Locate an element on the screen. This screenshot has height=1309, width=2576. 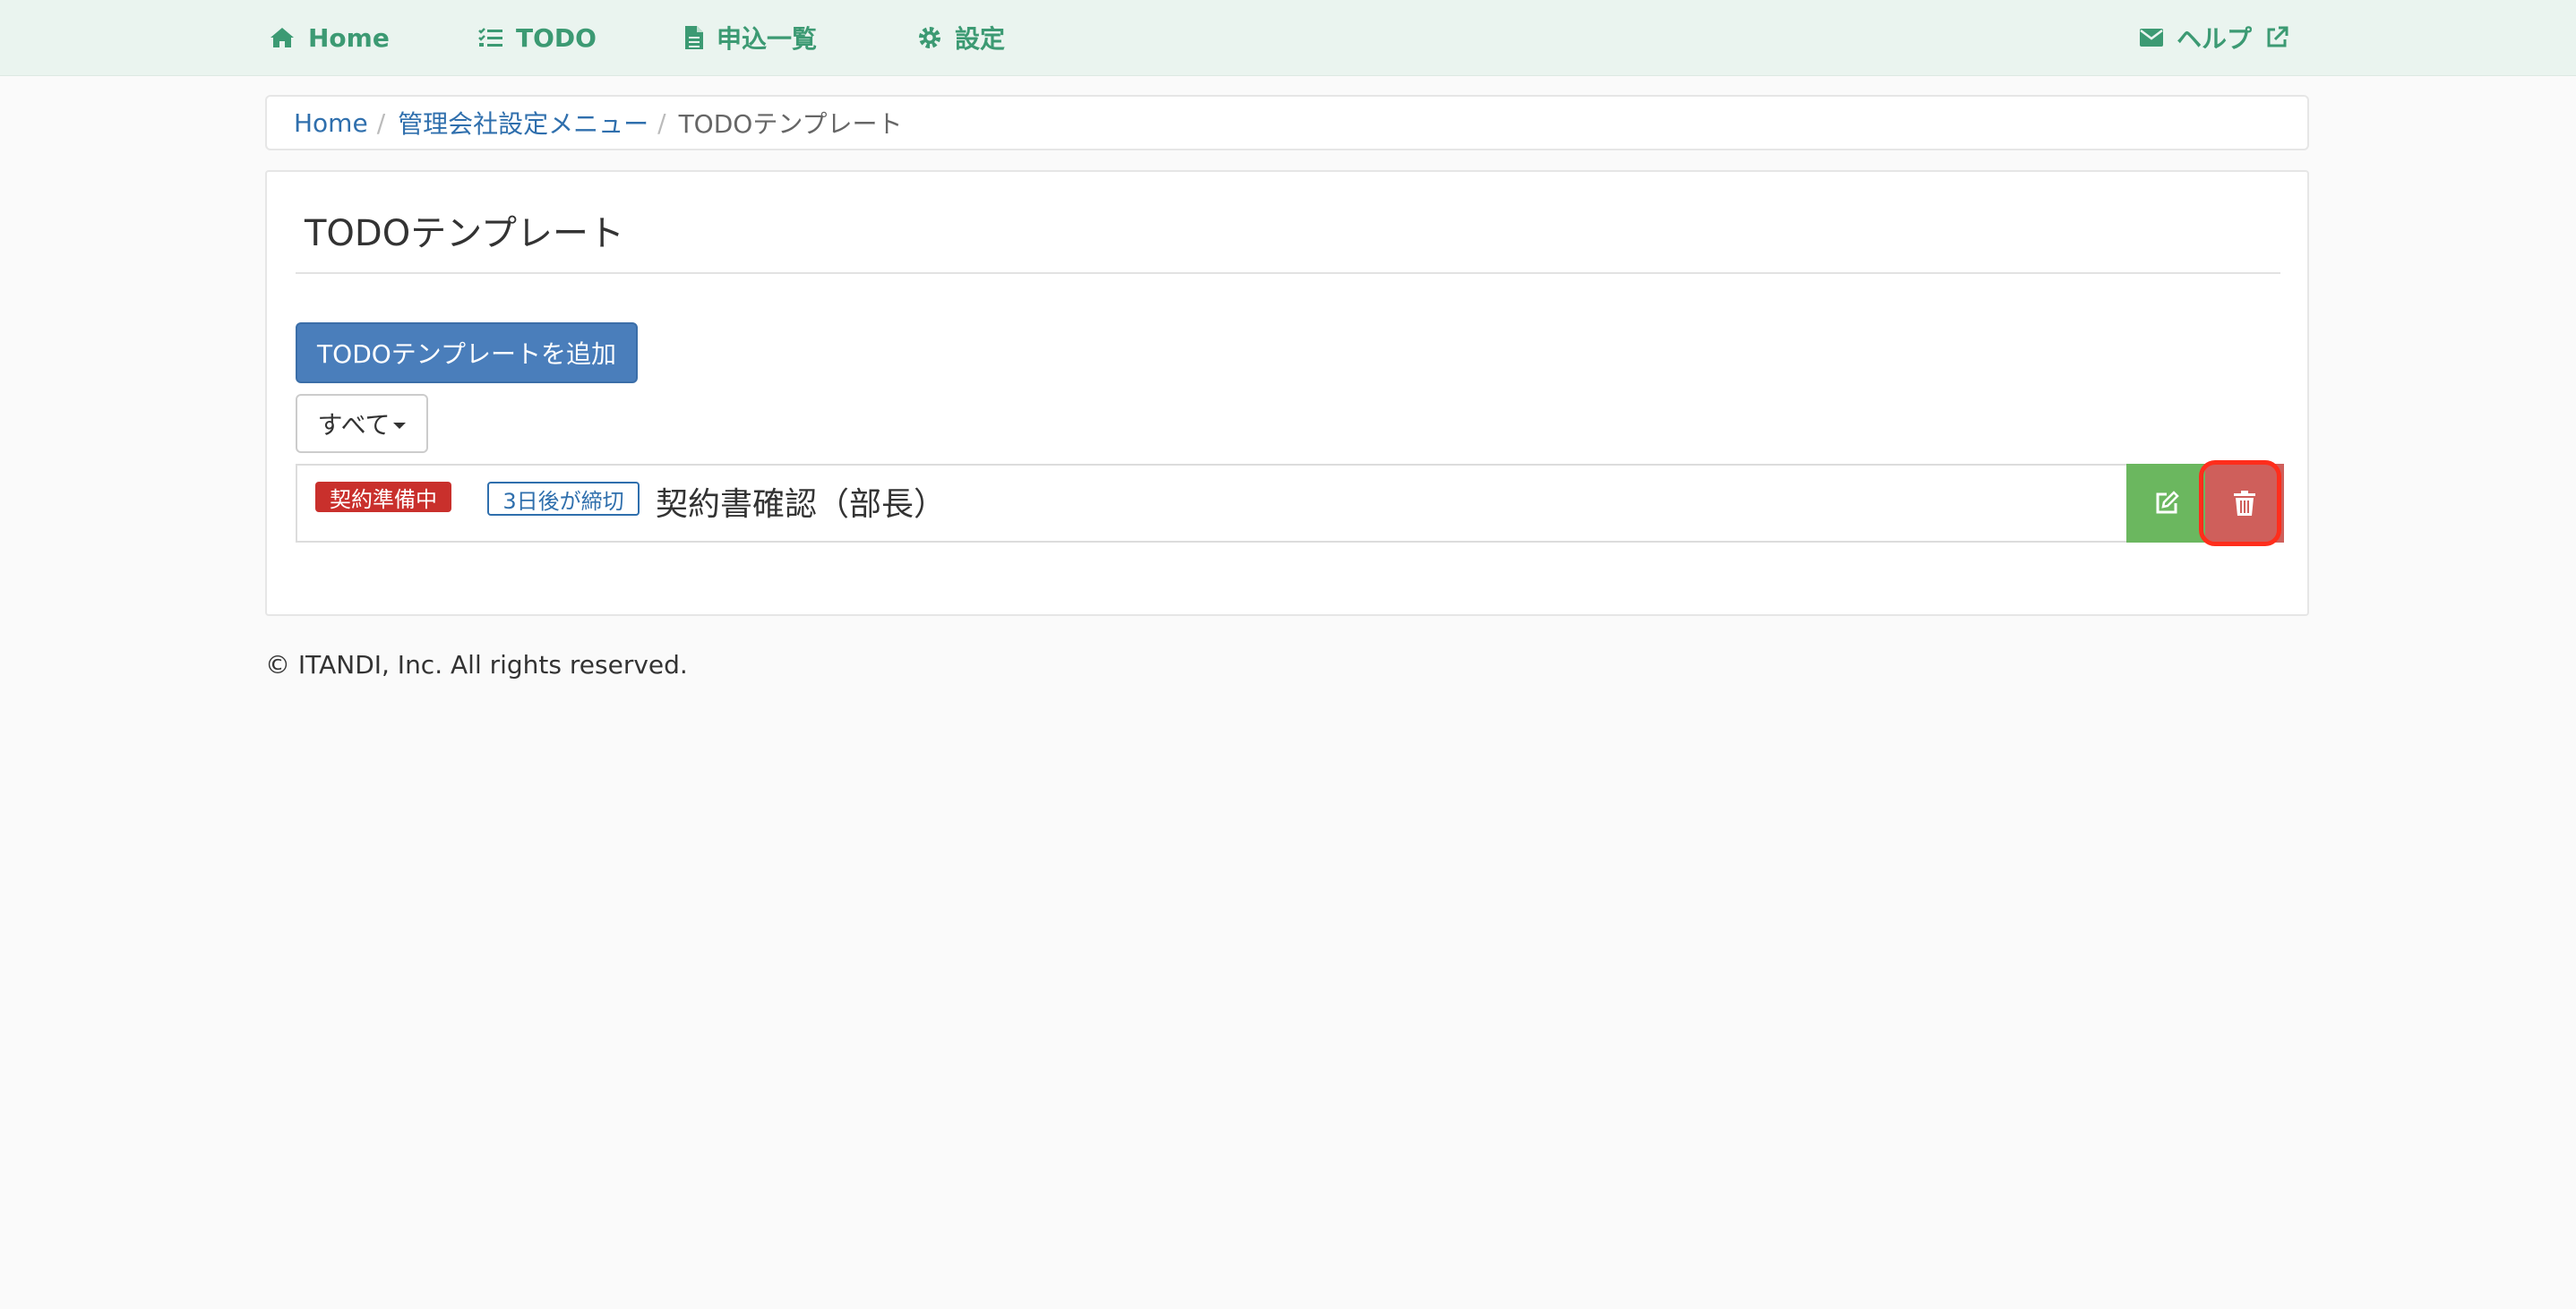
breadcrumb-current: TODOテンプレート is located at coordinates (790, 124).